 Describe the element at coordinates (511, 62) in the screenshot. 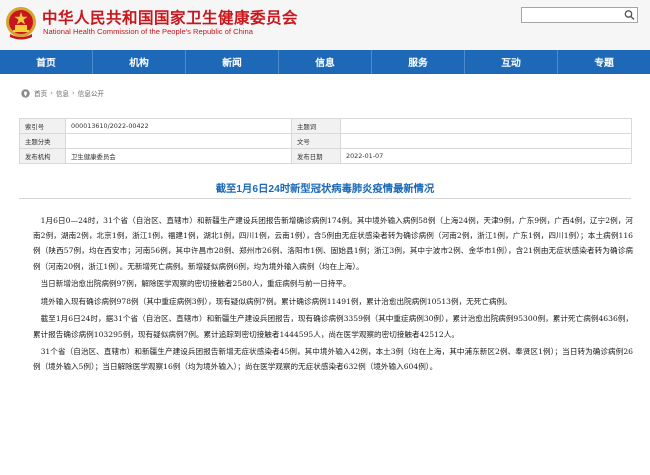

I see `nav-item-interaction: 互动` at that location.